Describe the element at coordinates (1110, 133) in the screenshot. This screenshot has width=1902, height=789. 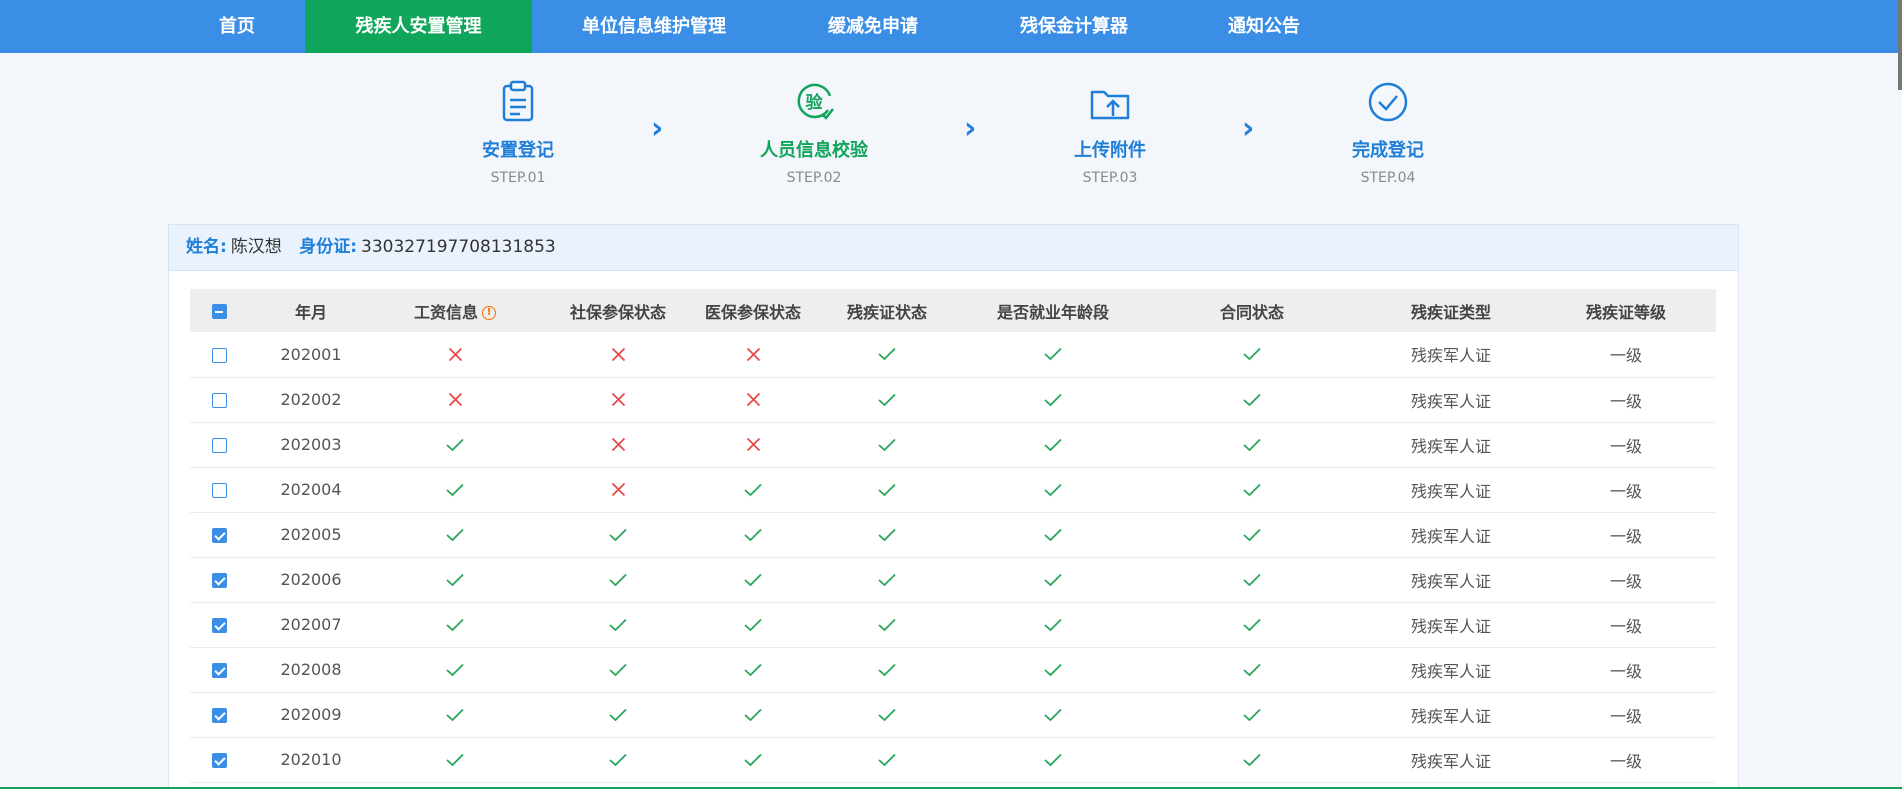
I see `step-3: 上传附件 STEP.03` at that location.